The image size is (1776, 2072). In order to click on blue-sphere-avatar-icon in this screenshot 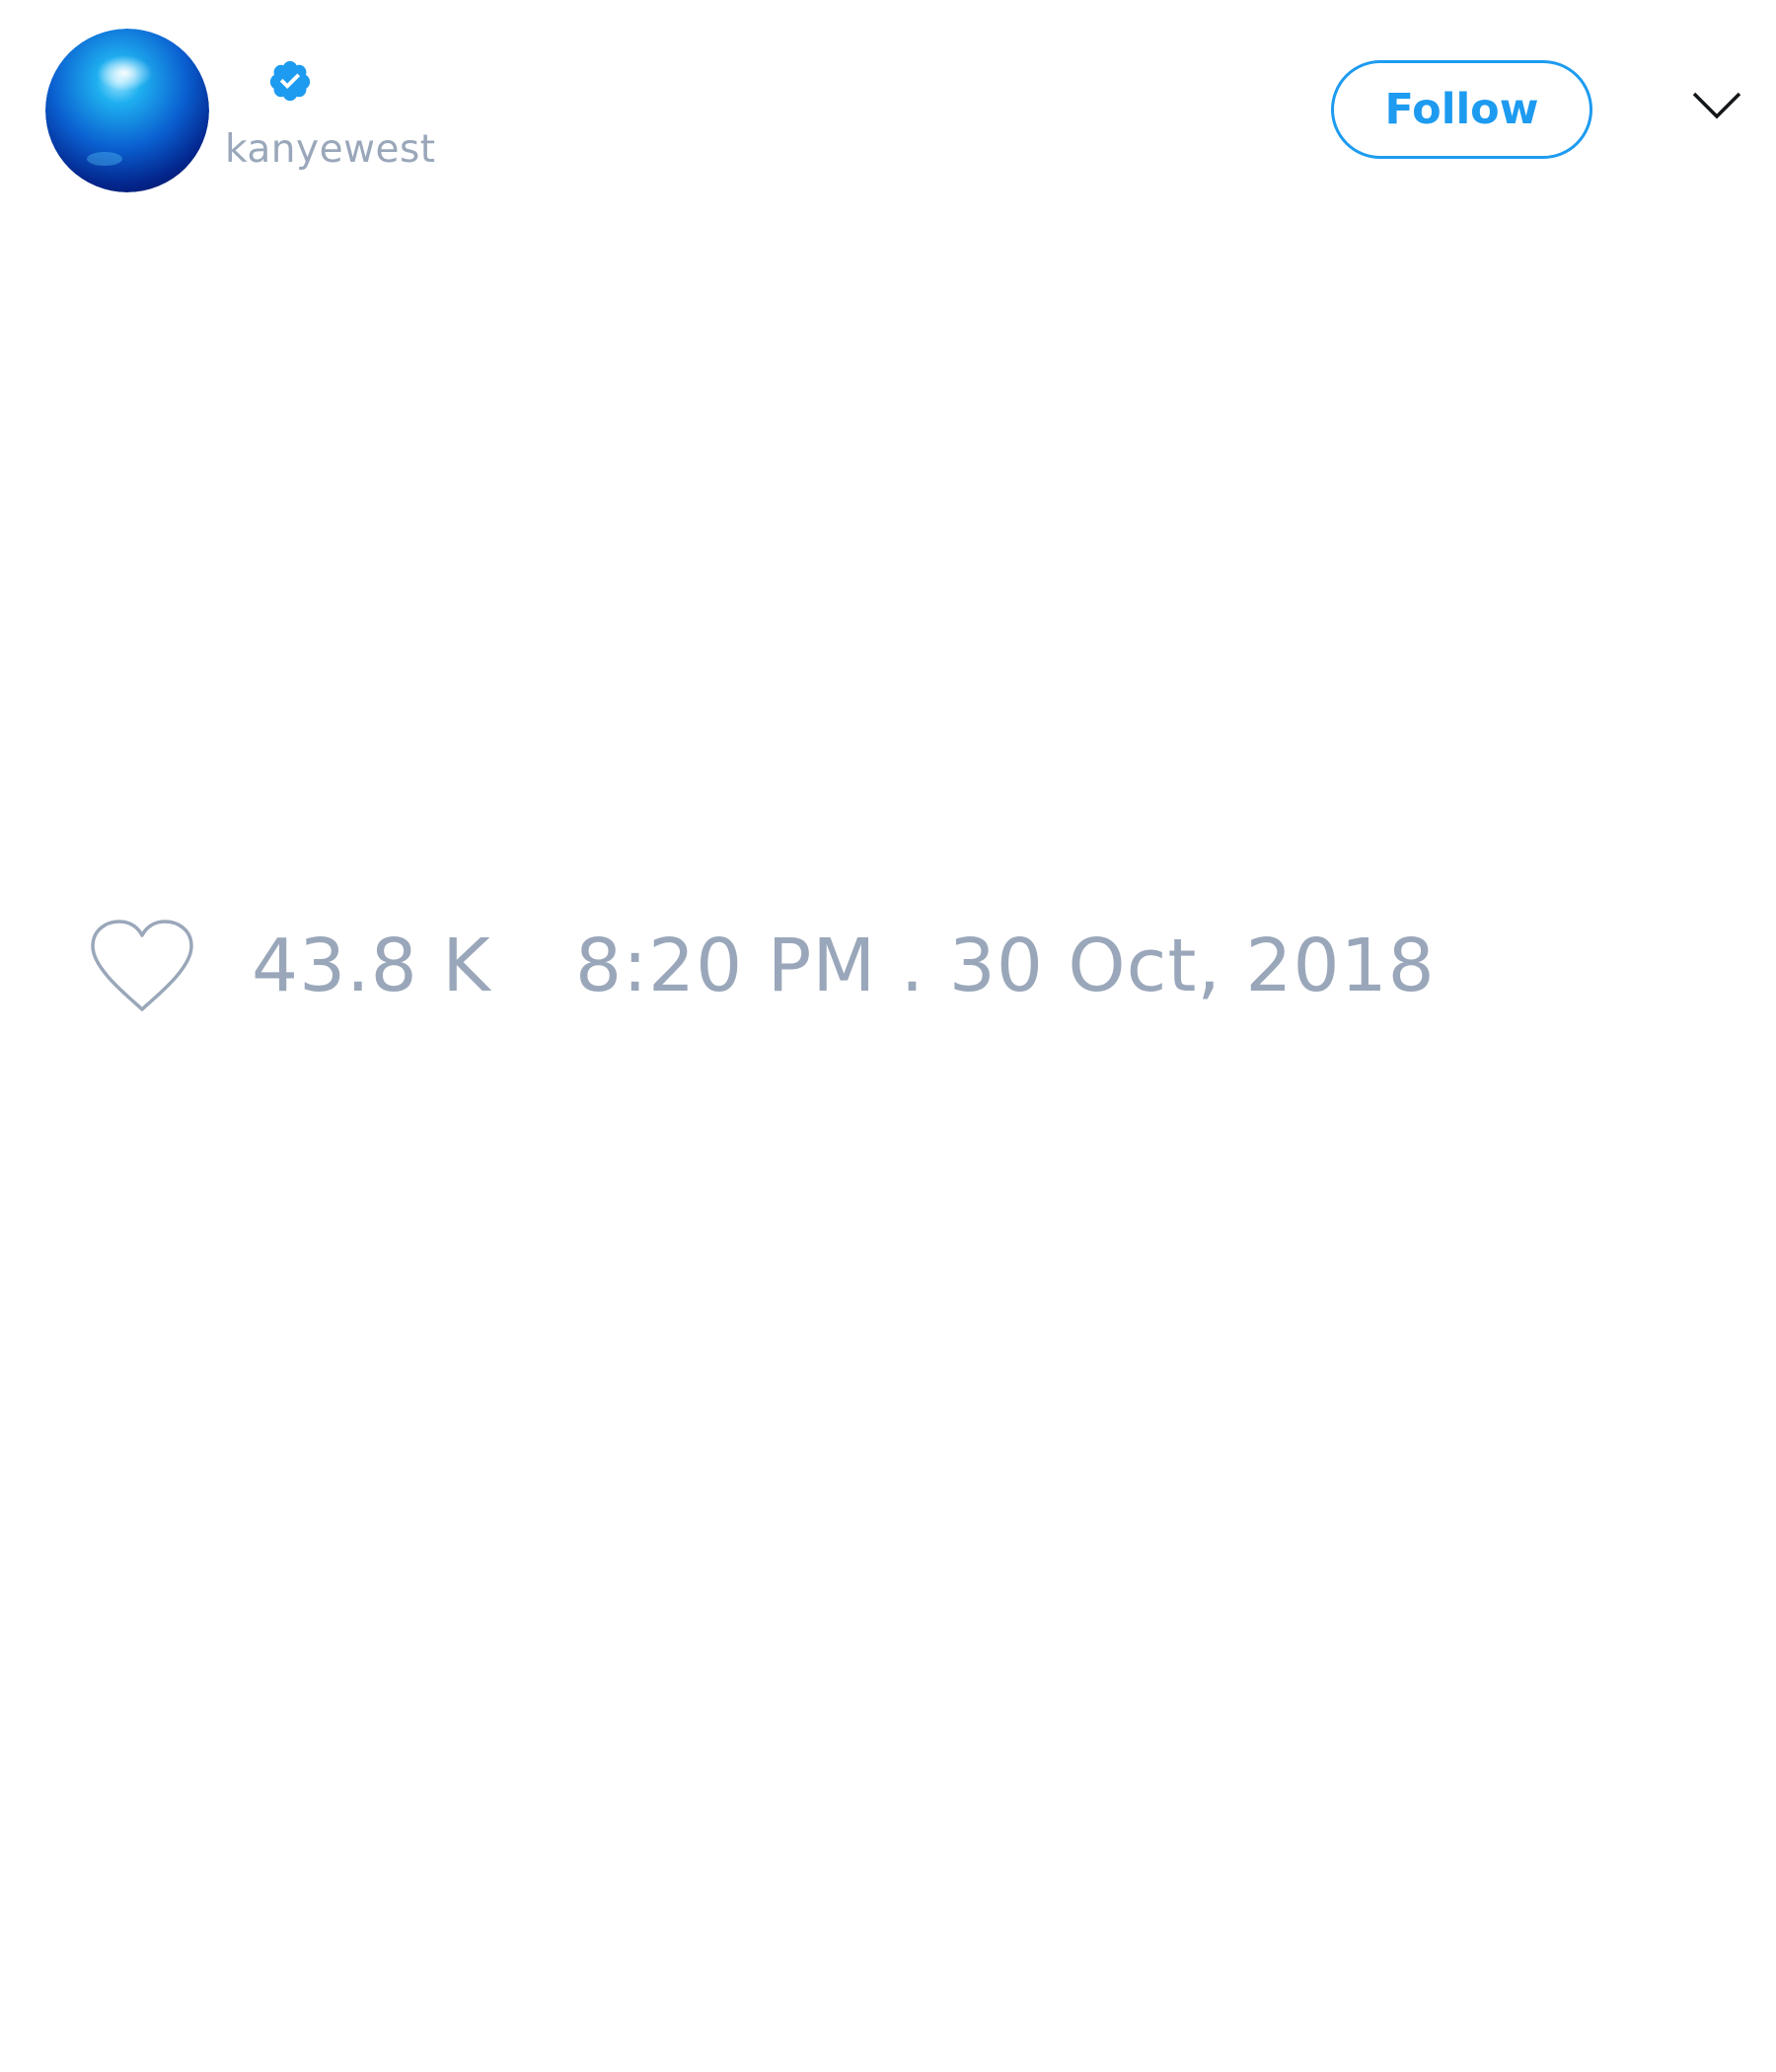, I will do `click(127, 111)`.